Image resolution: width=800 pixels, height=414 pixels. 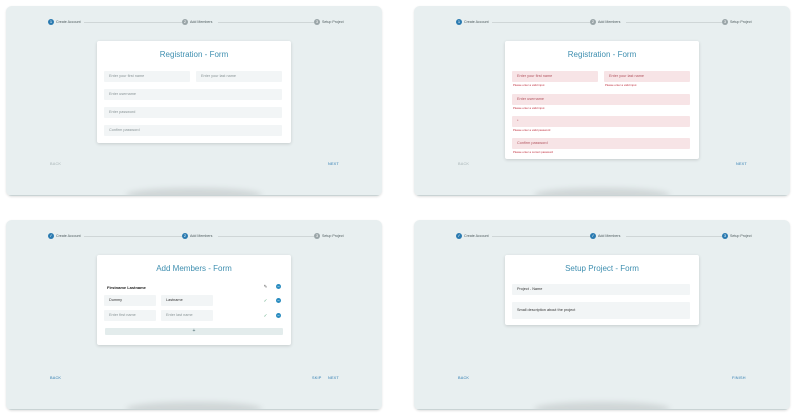 What do you see at coordinates (621, 85) in the screenshot?
I see `last-name-error: Please enter a valid input` at bounding box center [621, 85].